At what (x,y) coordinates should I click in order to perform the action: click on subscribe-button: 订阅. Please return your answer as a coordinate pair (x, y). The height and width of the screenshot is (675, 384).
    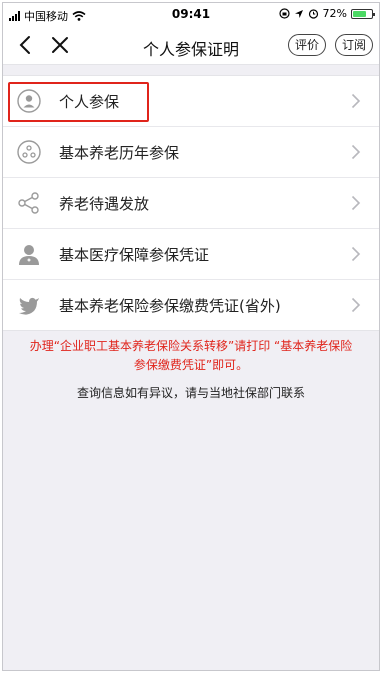
    Looking at the image, I should click on (354, 45).